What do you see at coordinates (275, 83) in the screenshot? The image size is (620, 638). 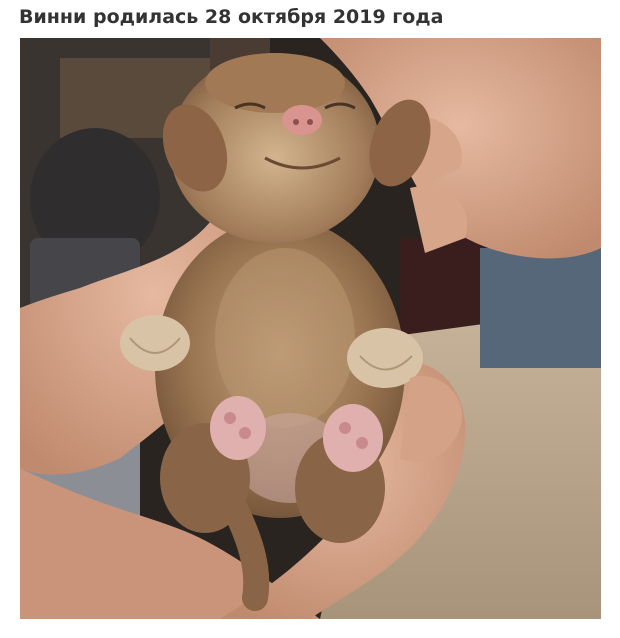 I see `puppy-forehead` at bounding box center [275, 83].